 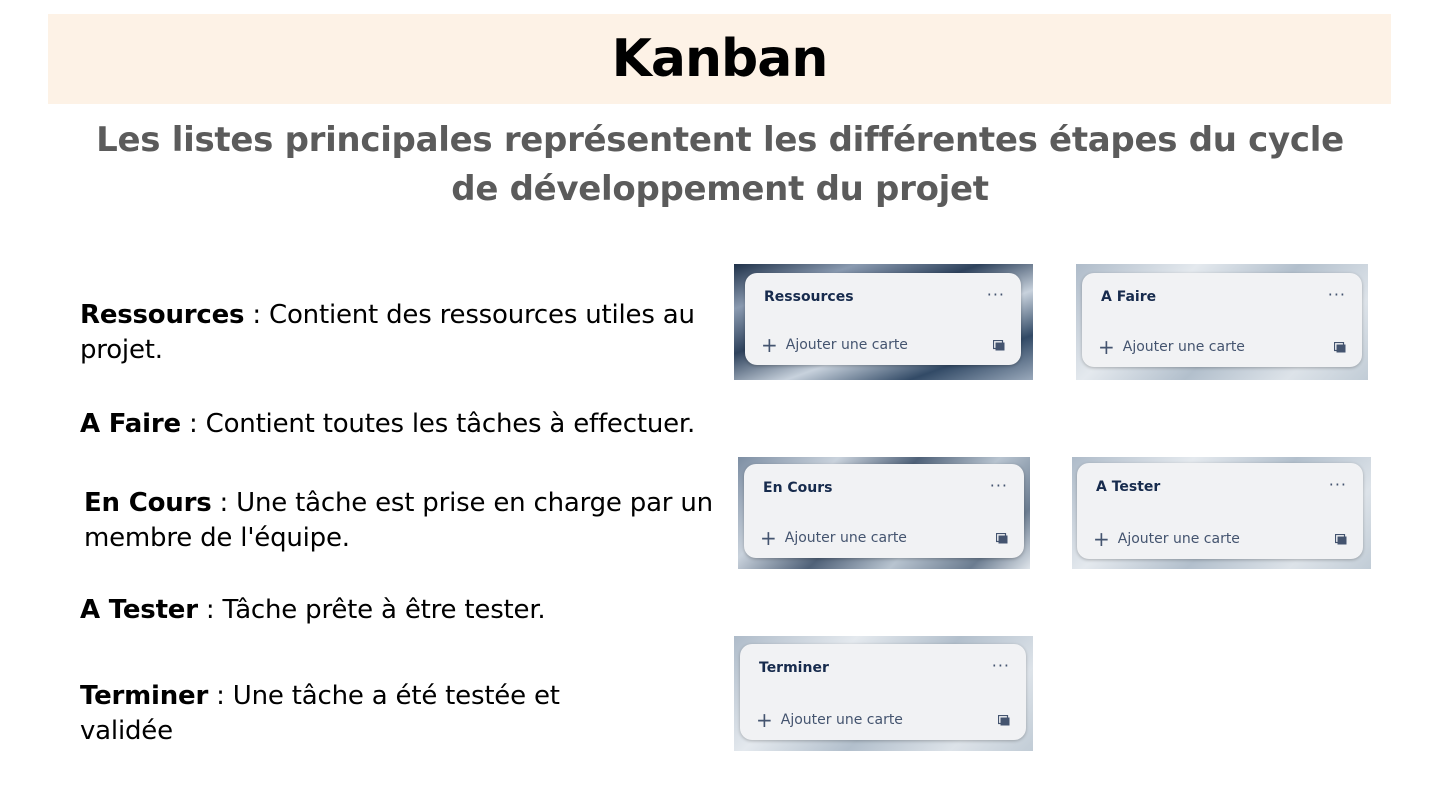 I want to click on list-card-terminer: Terminer ··· + Ajouter une carte, so click(x=883, y=692).